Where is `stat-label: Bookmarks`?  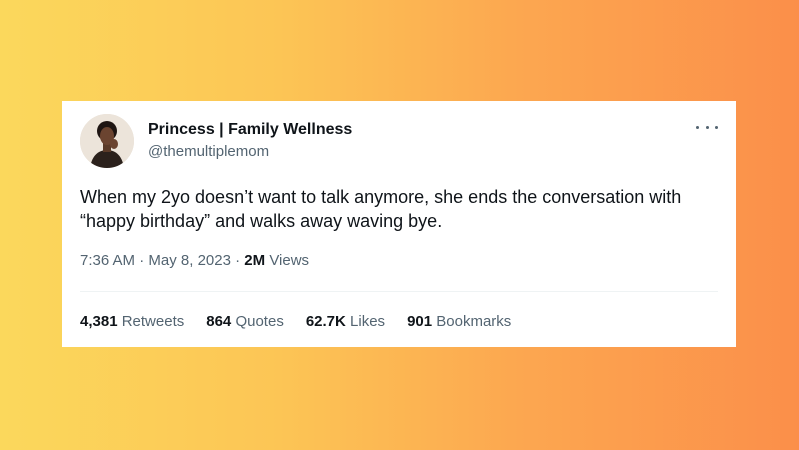 stat-label: Bookmarks is located at coordinates (474, 321).